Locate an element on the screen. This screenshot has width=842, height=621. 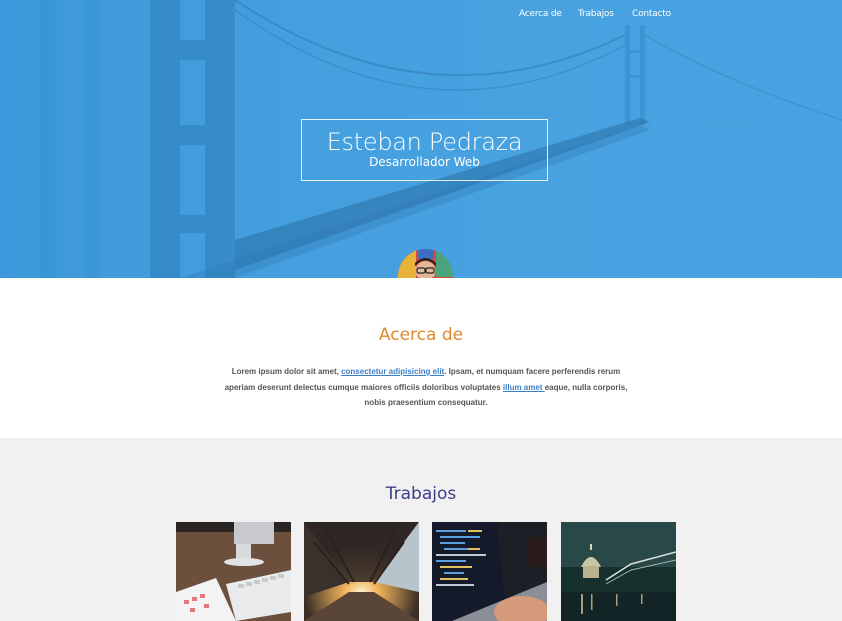
about-title: Acerca de is located at coordinates (421, 335).